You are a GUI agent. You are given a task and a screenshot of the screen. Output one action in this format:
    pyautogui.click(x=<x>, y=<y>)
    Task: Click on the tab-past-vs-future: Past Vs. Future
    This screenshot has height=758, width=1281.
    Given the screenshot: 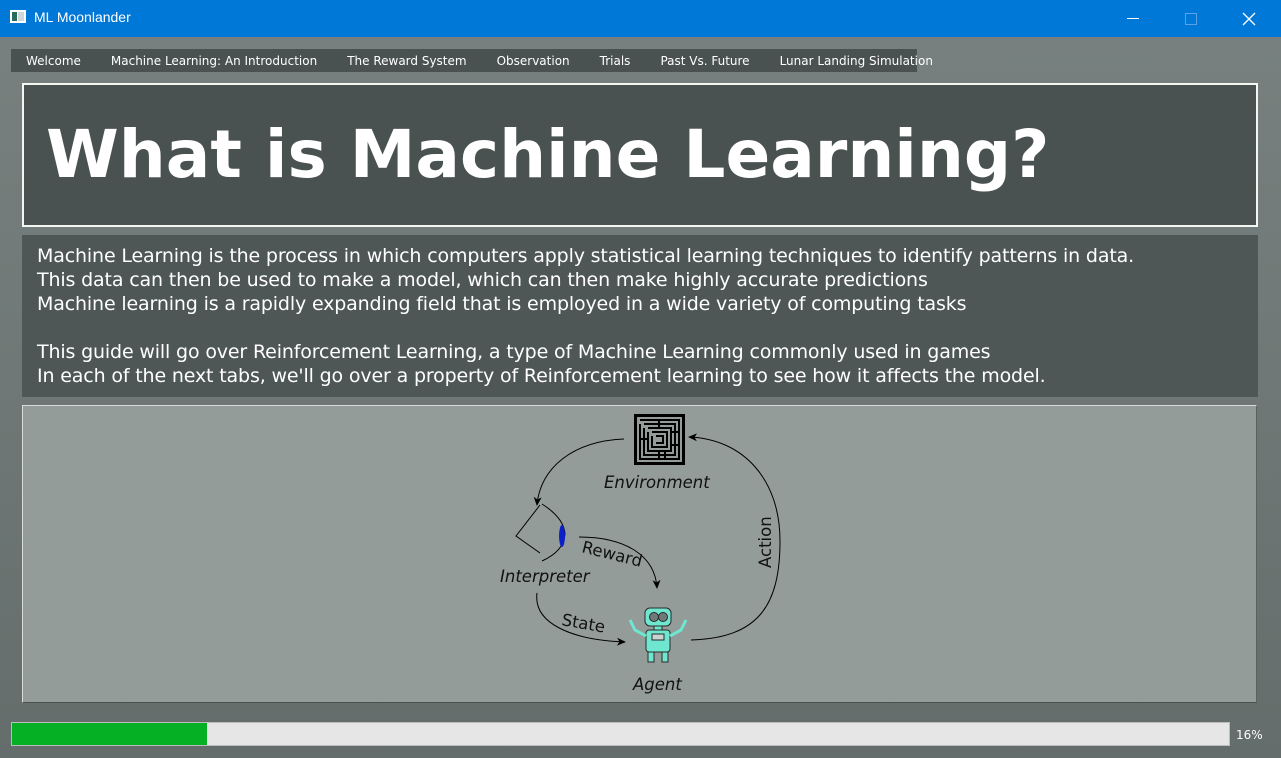 What is the action you would take?
    pyautogui.click(x=704, y=60)
    